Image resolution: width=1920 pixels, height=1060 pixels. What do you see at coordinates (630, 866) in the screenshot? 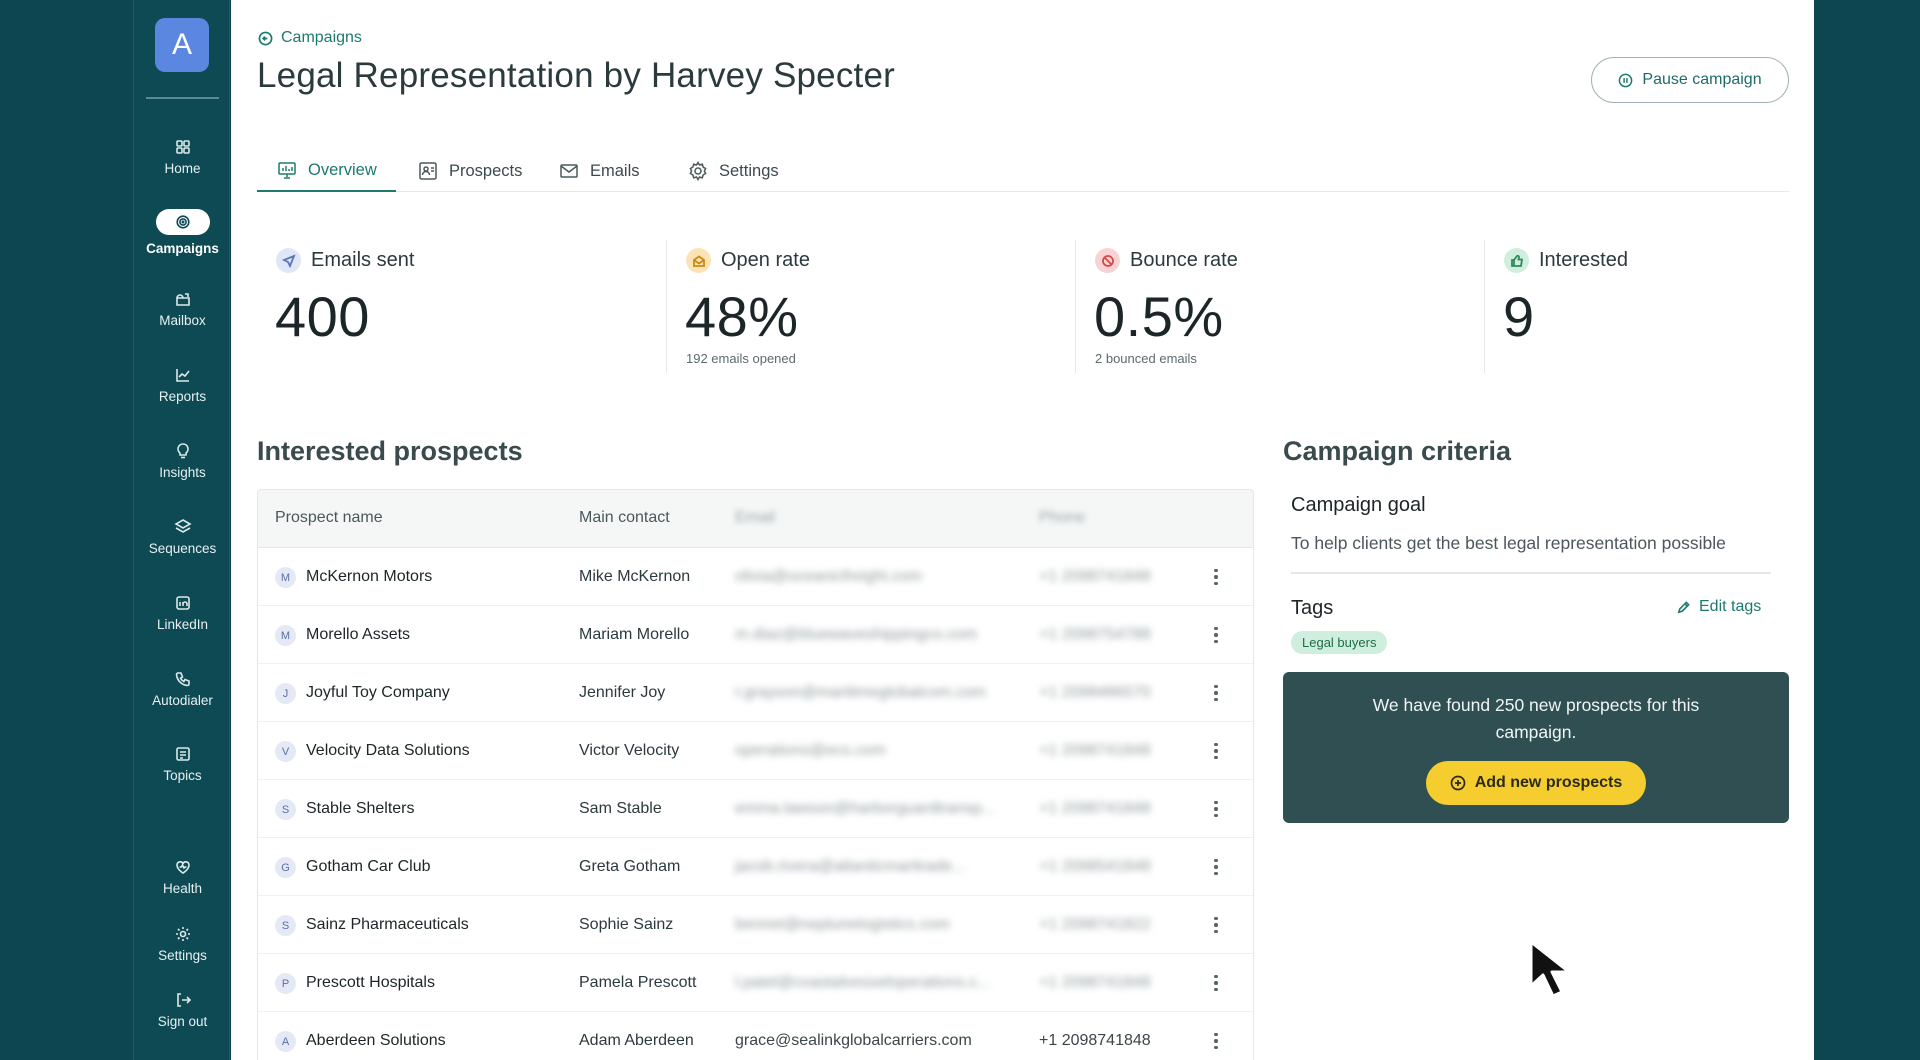
I see `main-contact: Greta Gotham` at bounding box center [630, 866].